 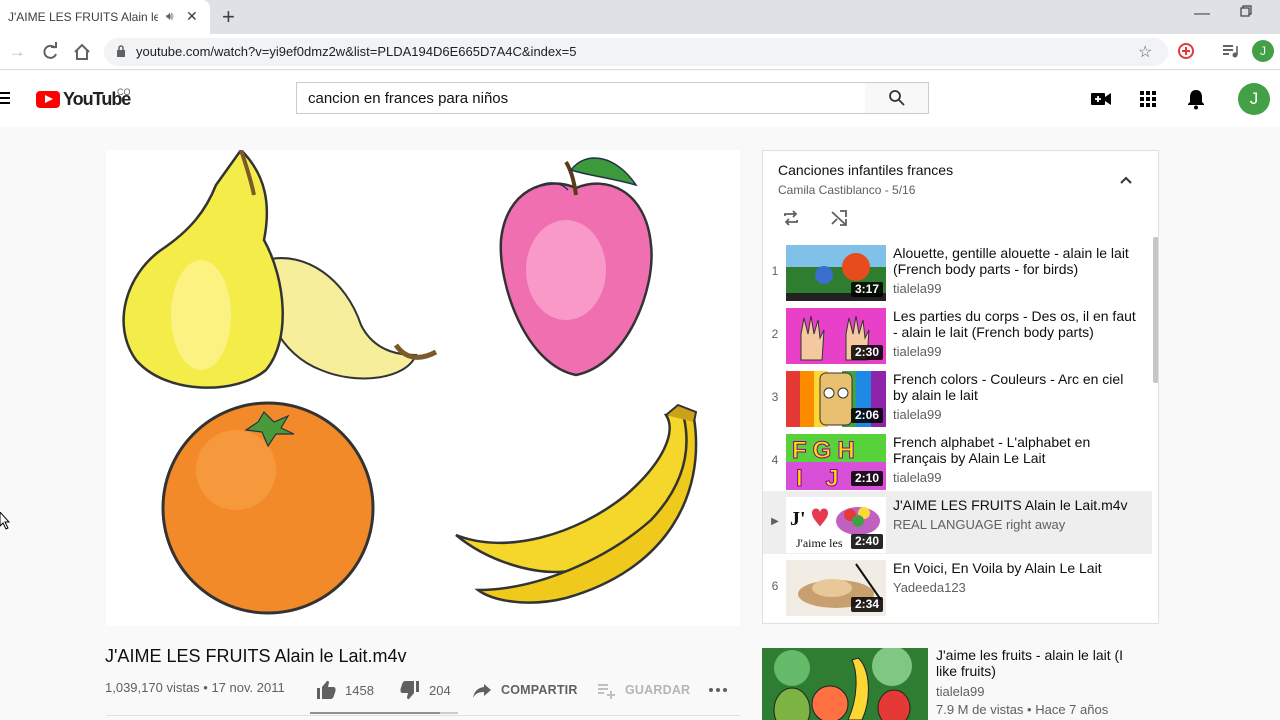 What do you see at coordinates (866, 415) in the screenshot?
I see `video-duration: 2:06` at bounding box center [866, 415].